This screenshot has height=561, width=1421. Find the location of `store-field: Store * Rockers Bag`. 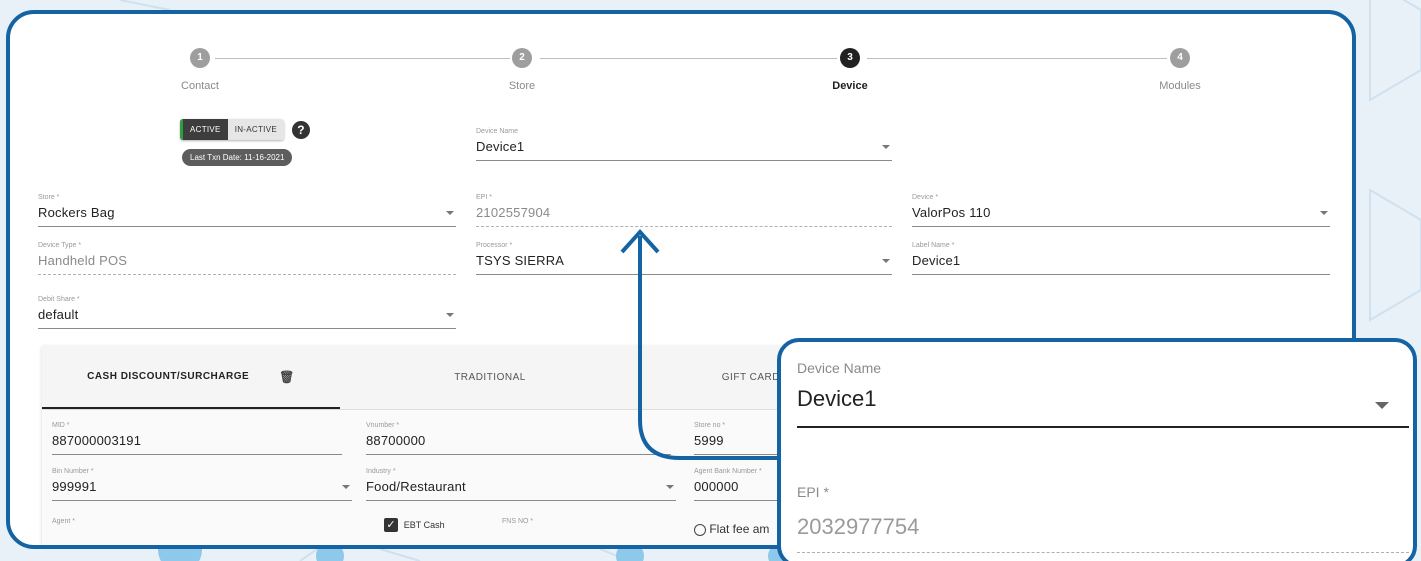

store-field: Store * Rockers Bag is located at coordinates (247, 210).